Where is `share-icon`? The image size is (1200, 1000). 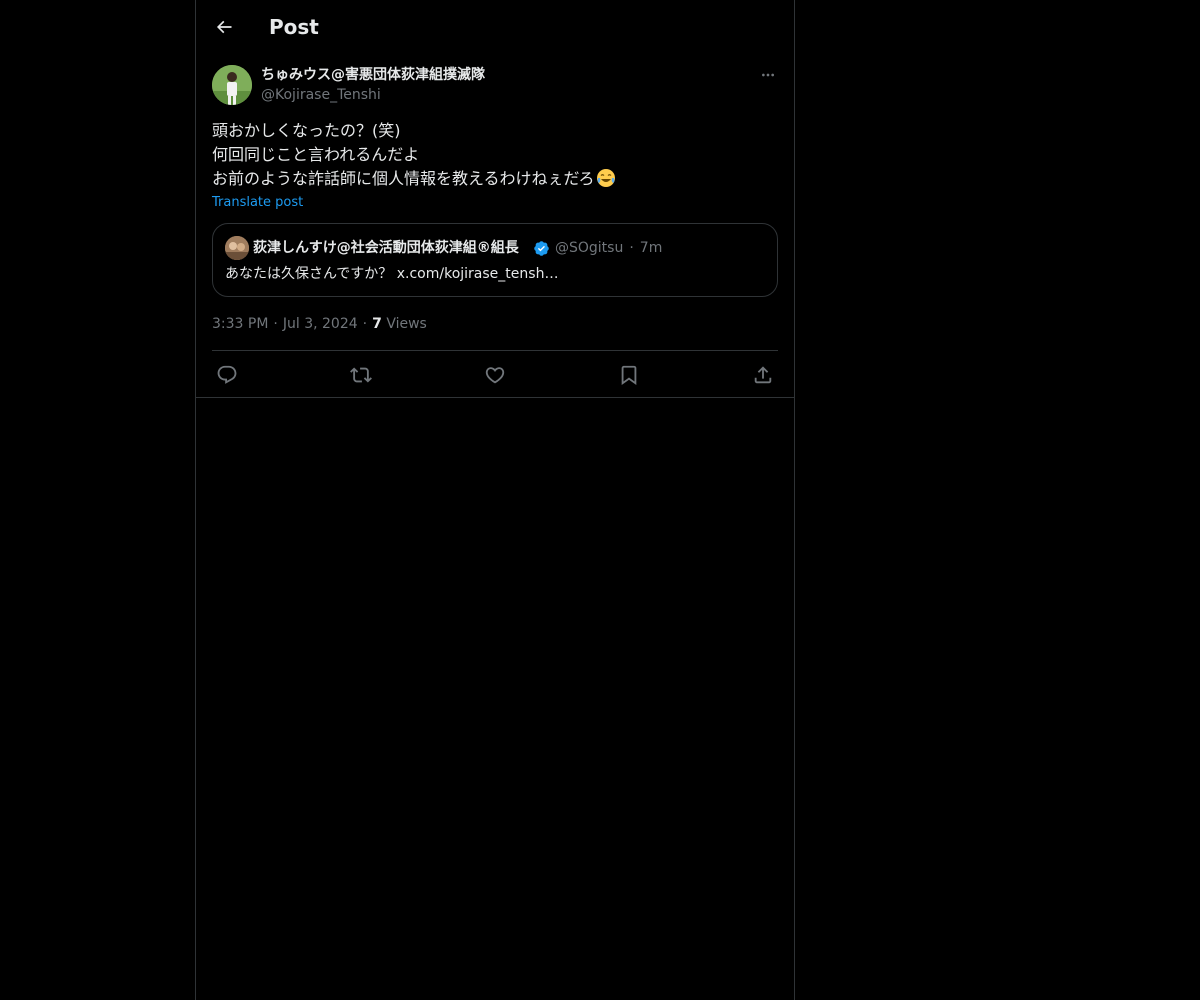 share-icon is located at coordinates (763, 375).